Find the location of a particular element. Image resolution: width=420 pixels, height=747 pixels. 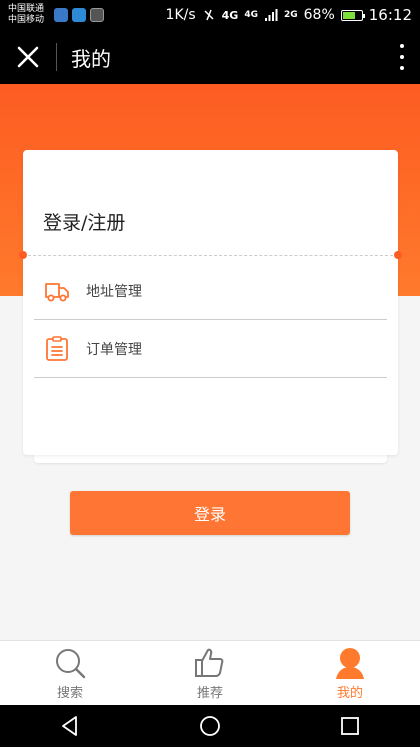

back-icon is located at coordinates (70, 726).